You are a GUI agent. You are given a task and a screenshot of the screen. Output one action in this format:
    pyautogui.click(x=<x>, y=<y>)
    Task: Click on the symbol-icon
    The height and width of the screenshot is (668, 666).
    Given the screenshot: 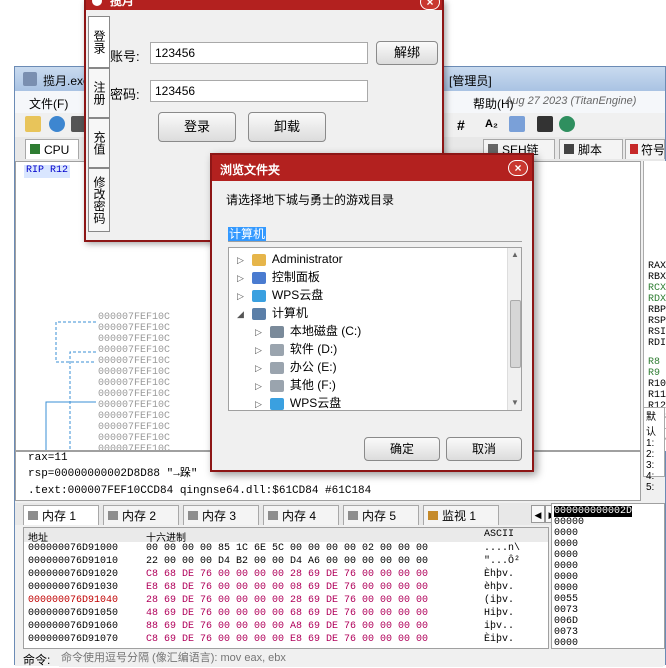 What is the action you would take?
    pyautogui.click(x=634, y=149)
    